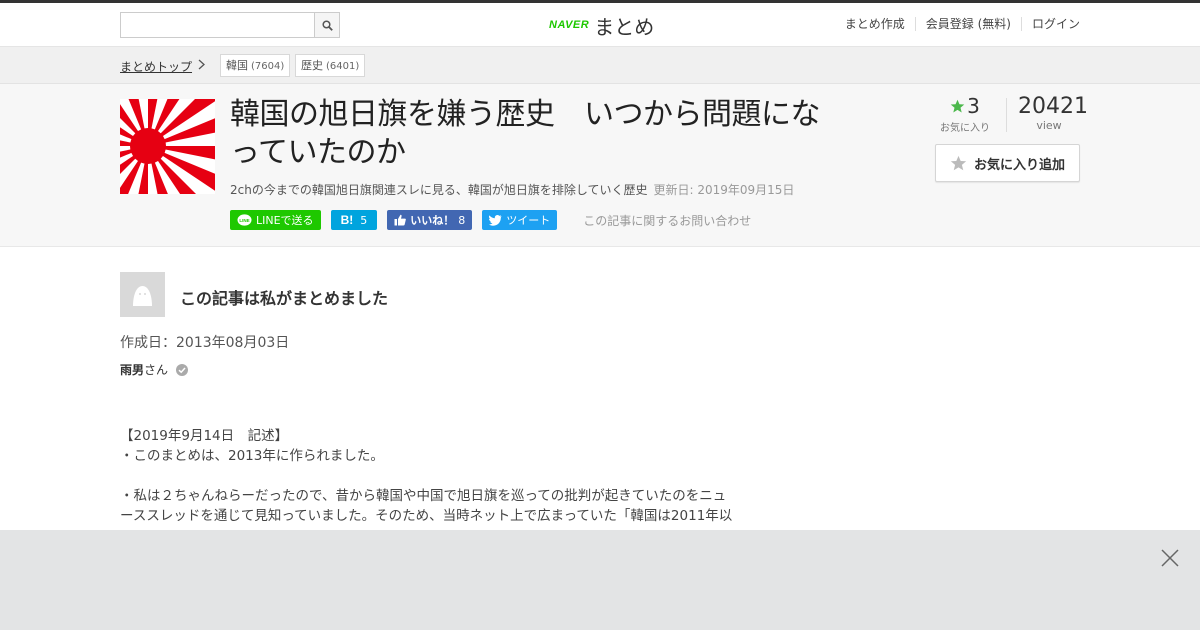  Describe the element at coordinates (965, 114) in the screenshot. I see `favorites-counter: 3 お気に入り` at that location.